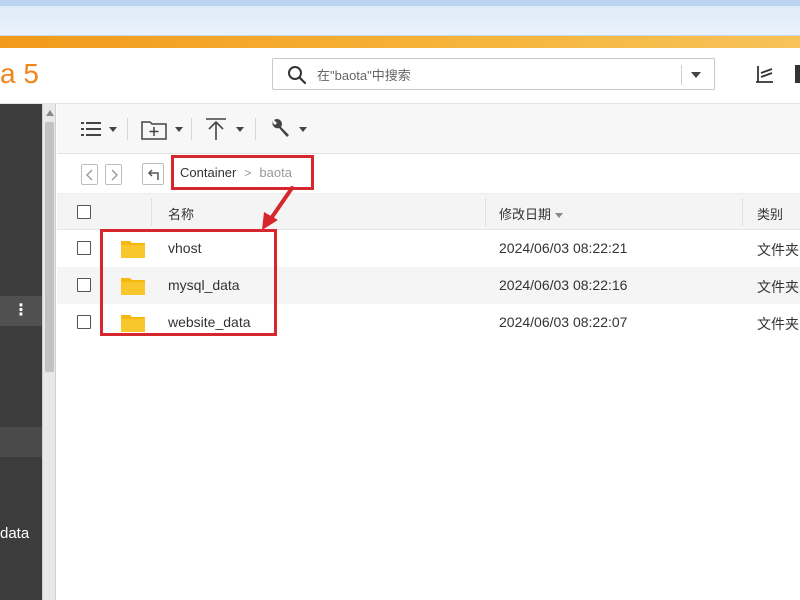  I want to click on breadcrumb: Container > baota, so click(236, 172).